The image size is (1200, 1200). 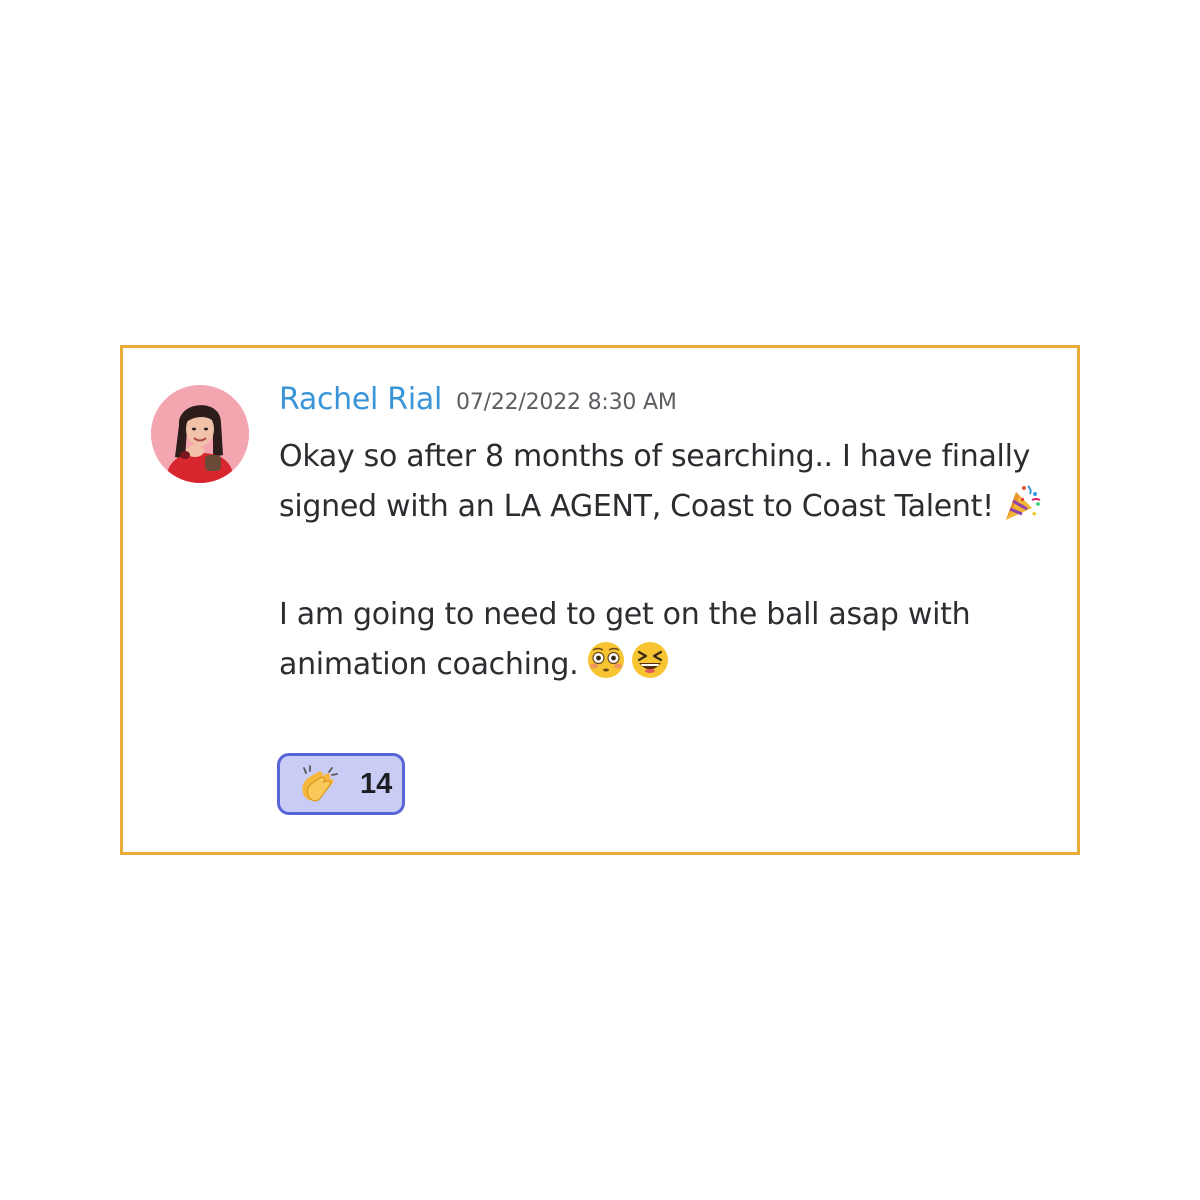 What do you see at coordinates (360, 399) in the screenshot?
I see `username: Rachel Rial` at bounding box center [360, 399].